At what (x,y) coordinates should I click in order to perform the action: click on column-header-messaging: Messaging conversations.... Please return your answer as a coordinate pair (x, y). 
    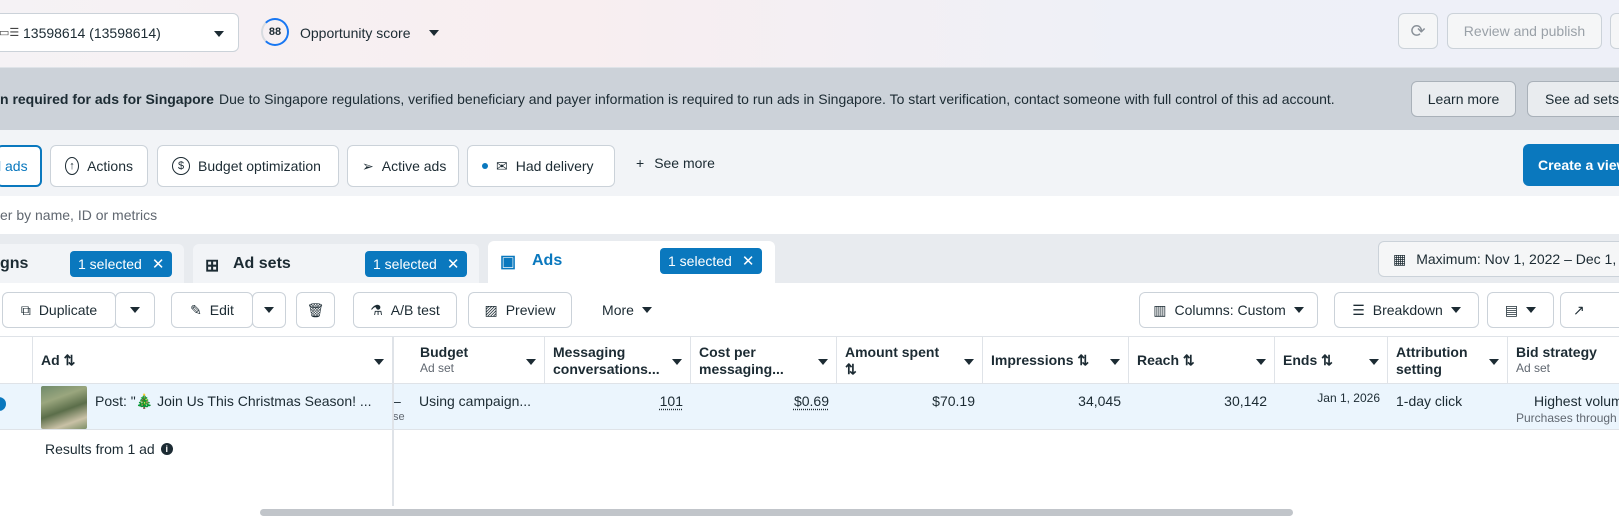
    Looking at the image, I should click on (618, 361).